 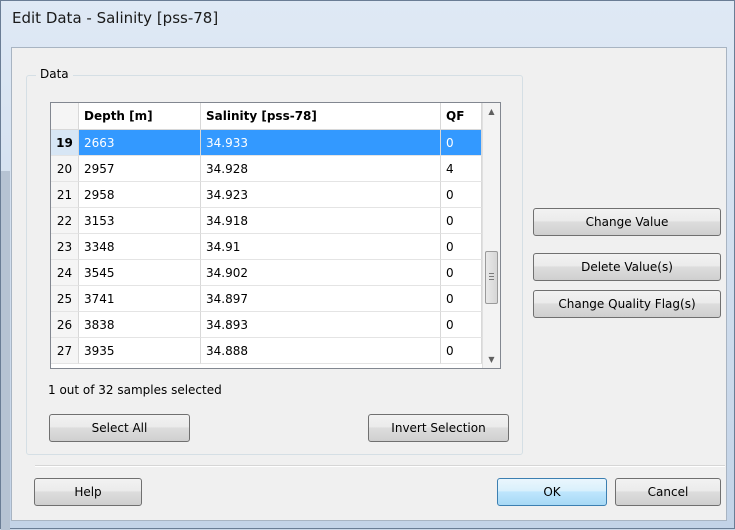 I want to click on row-number: 19, so click(x=65, y=143).